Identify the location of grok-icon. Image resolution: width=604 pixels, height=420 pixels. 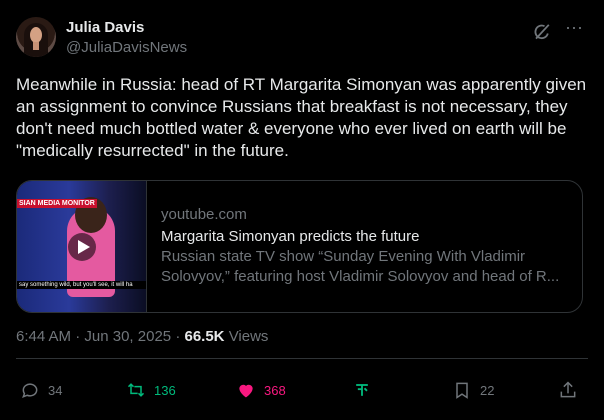
(542, 32).